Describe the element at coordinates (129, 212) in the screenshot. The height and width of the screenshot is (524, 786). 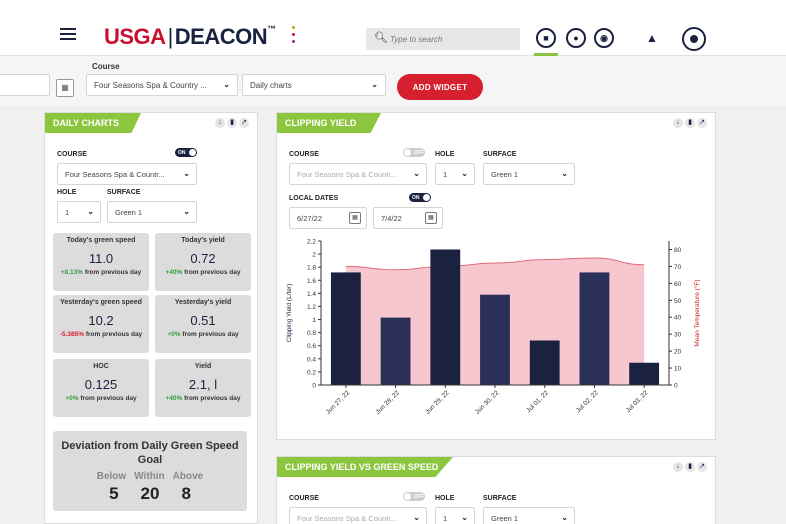
I see `surface-select-value: Green 1` at that location.